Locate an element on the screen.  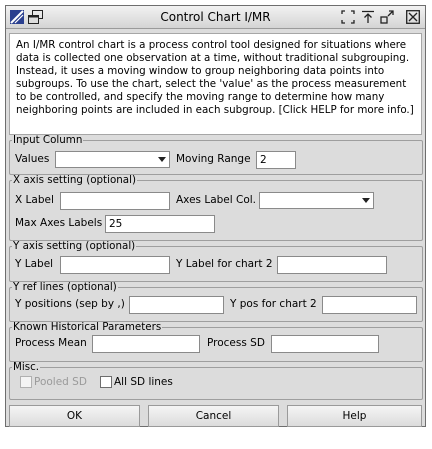
y-pos-chart2-label: Y pos for chart 2 is located at coordinates (273, 304).